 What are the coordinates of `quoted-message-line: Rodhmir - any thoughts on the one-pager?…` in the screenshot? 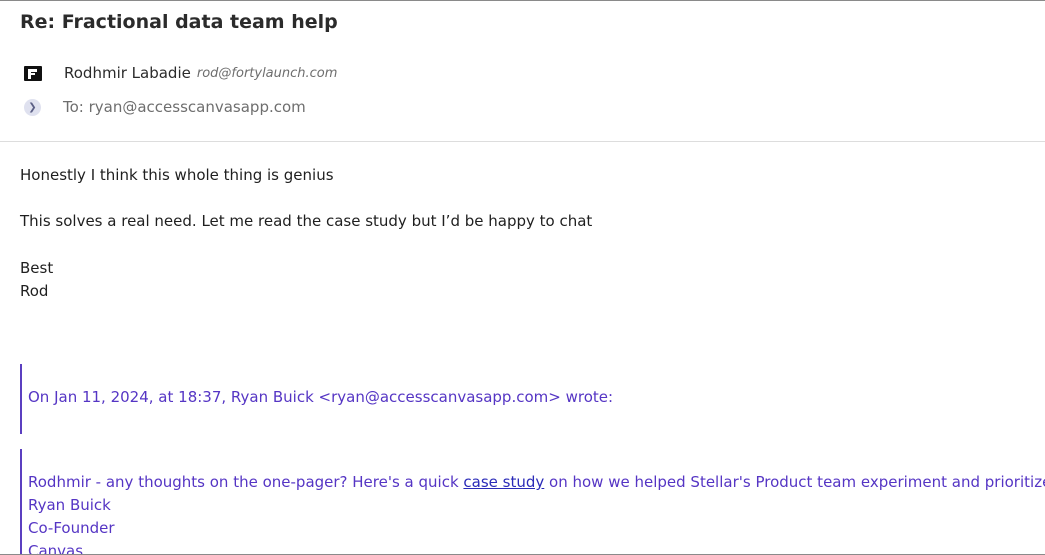 It's located at (536, 482).